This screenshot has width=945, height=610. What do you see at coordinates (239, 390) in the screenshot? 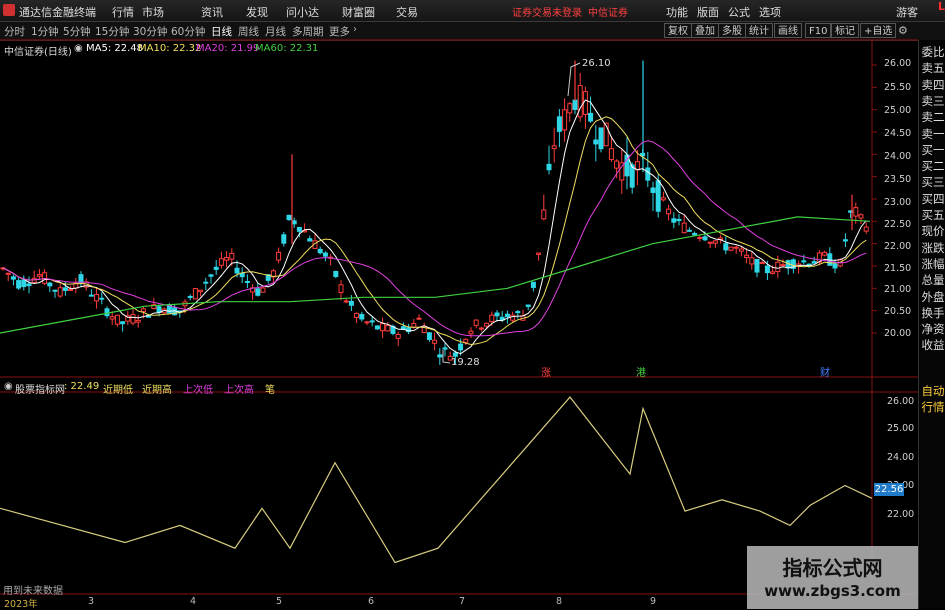
I see `indicator-line-last-high: 上次高` at bounding box center [239, 390].